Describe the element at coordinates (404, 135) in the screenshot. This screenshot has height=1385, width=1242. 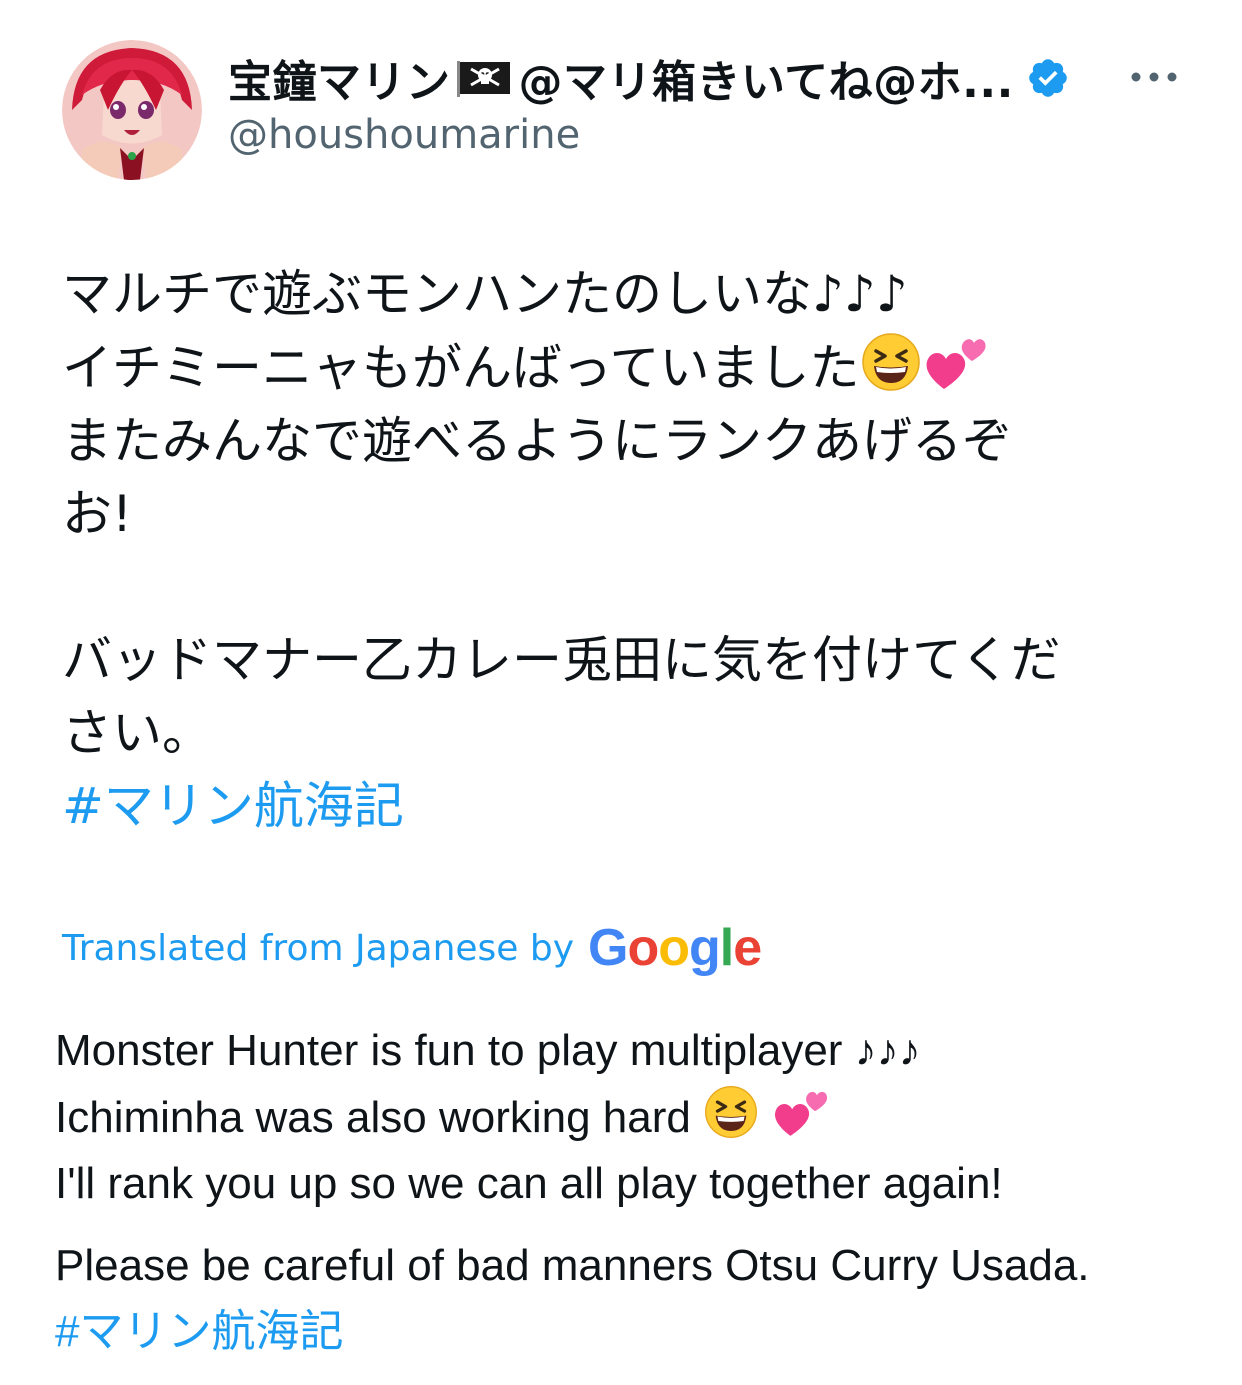
I see `author-handle: @houshoumarine` at that location.